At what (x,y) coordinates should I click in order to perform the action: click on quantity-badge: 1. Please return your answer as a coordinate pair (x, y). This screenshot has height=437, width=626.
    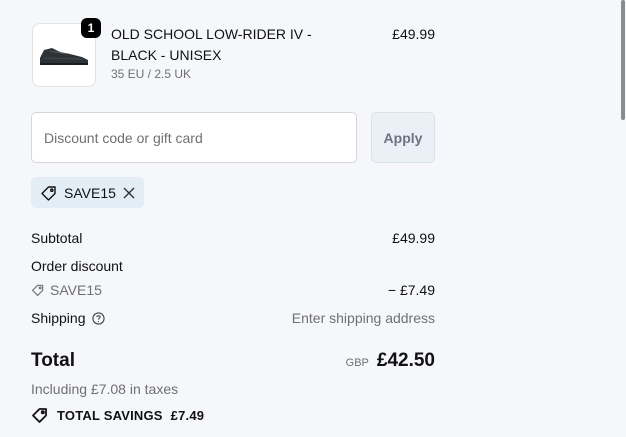
    Looking at the image, I should click on (91, 28).